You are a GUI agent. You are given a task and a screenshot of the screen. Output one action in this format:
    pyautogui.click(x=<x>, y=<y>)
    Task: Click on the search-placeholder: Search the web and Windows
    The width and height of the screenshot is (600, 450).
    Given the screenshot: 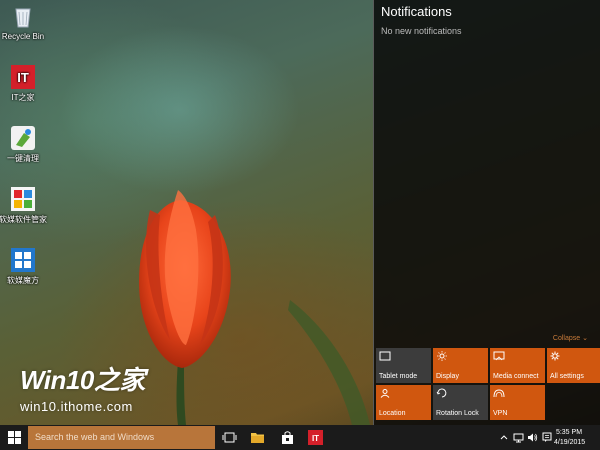 What is the action you would take?
    pyautogui.click(x=95, y=437)
    